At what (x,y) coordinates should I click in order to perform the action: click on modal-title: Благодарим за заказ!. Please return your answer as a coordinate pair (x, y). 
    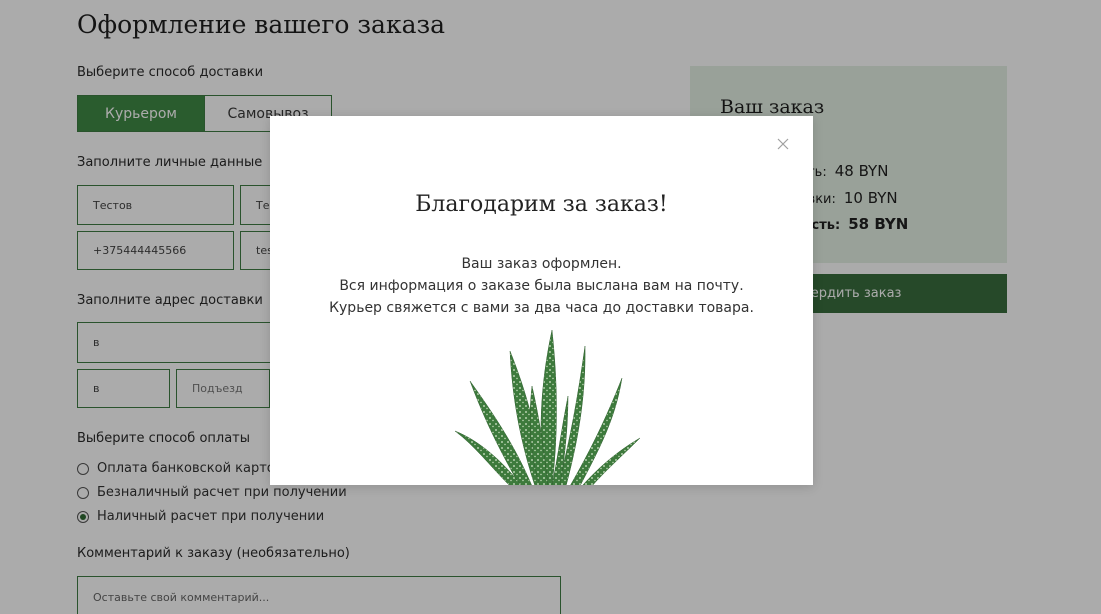
    Looking at the image, I should click on (541, 204).